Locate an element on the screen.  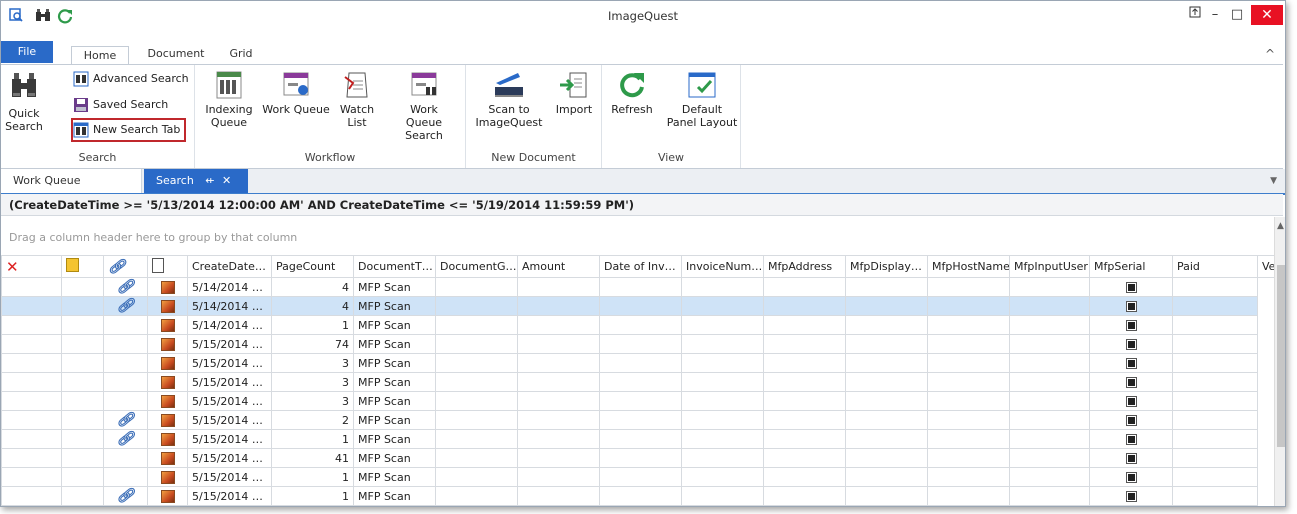
quick-search-button: Quick Search is located at coordinates (24, 101).